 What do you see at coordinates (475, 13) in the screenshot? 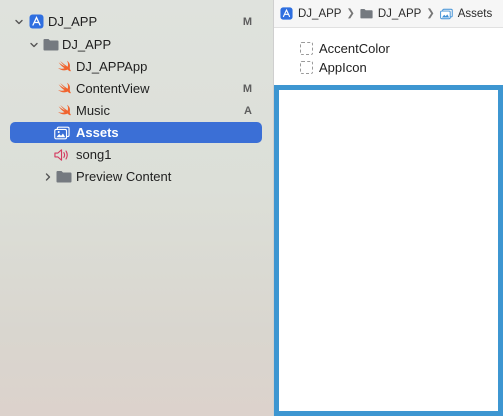
I see `breadcrumb-label: Assets` at bounding box center [475, 13].